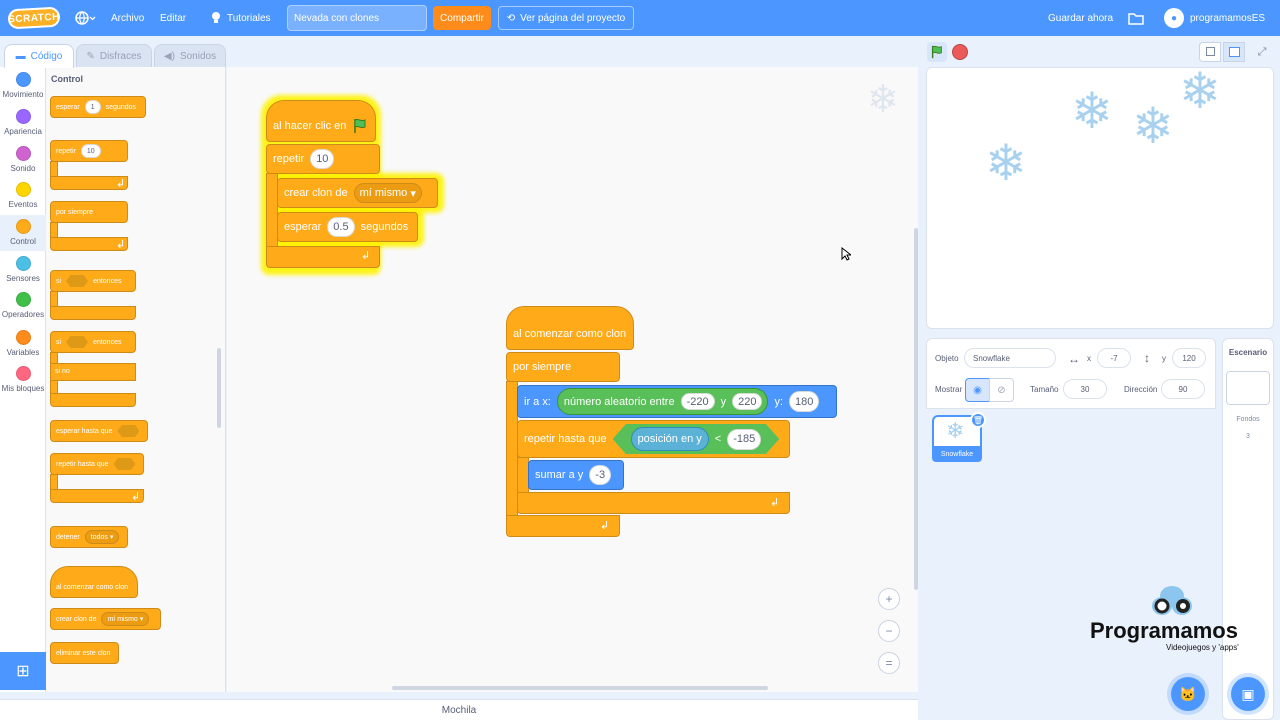 Image resolution: width=1280 pixels, height=720 pixels. Describe the element at coordinates (89, 212) in the screenshot. I see `palette-forever-block: por siempre` at that location.